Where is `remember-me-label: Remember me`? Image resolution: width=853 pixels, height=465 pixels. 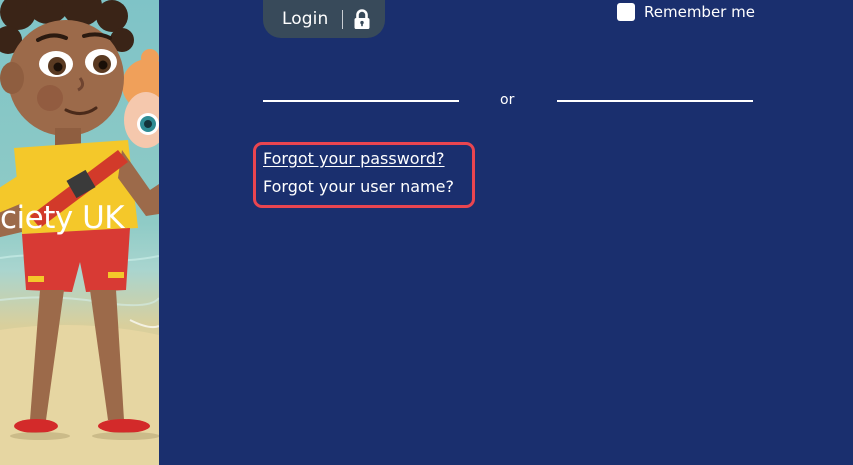
remember-me-label: Remember me is located at coordinates (699, 12).